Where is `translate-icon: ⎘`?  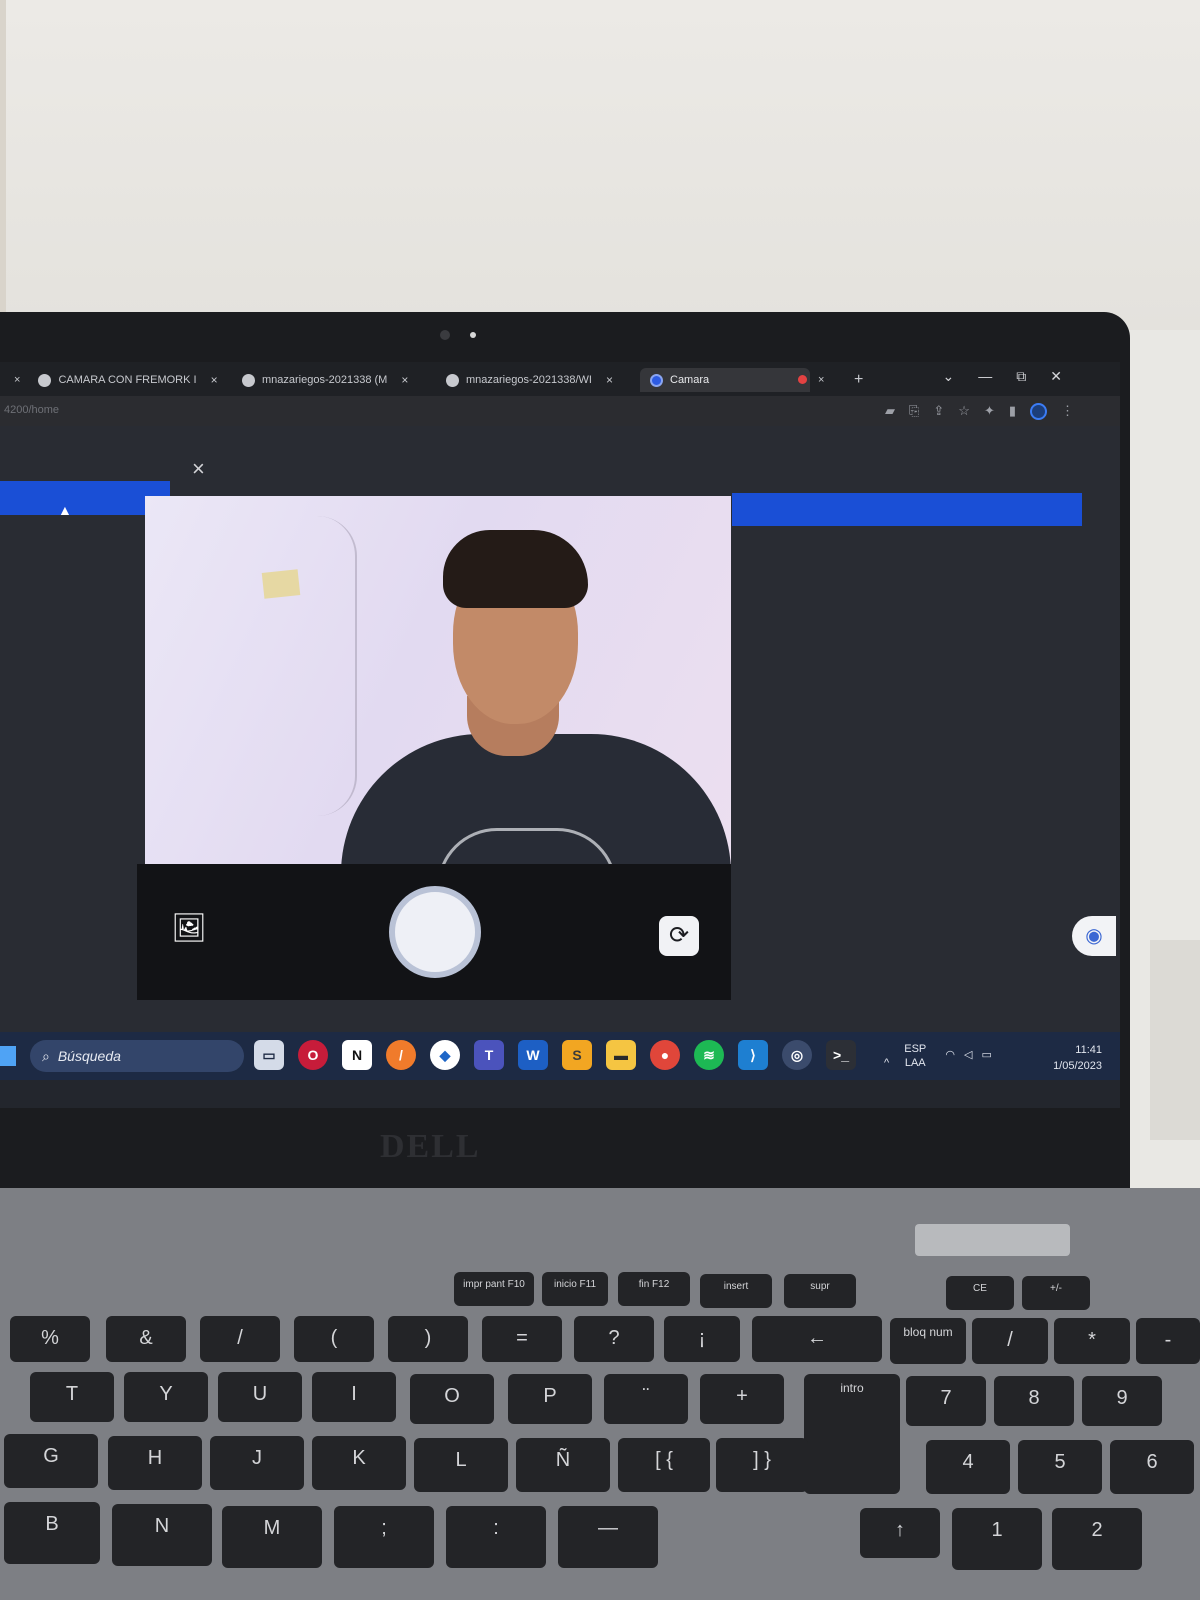 translate-icon: ⎘ is located at coordinates (914, 411).